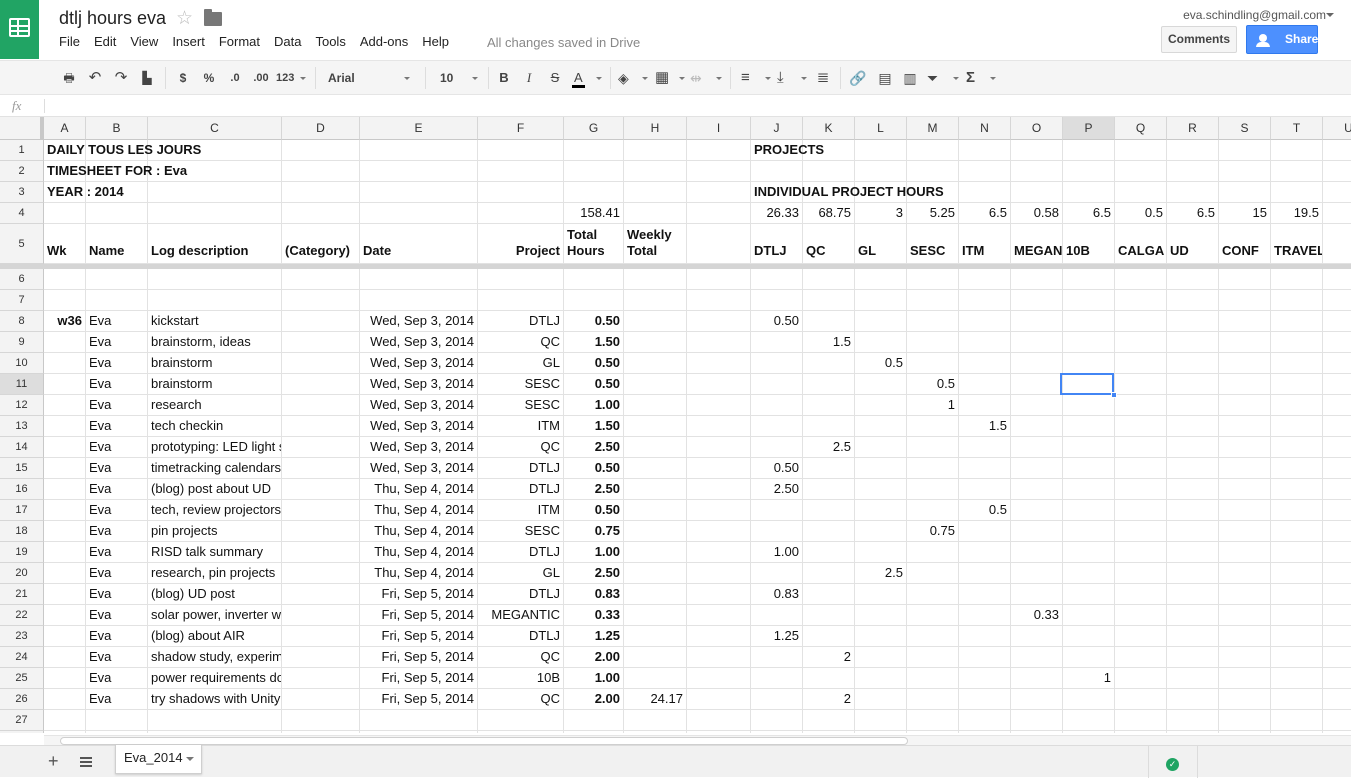 This screenshot has width=1351, height=778. What do you see at coordinates (117, 657) in the screenshot?
I see `cell-b24: Eva` at bounding box center [117, 657].